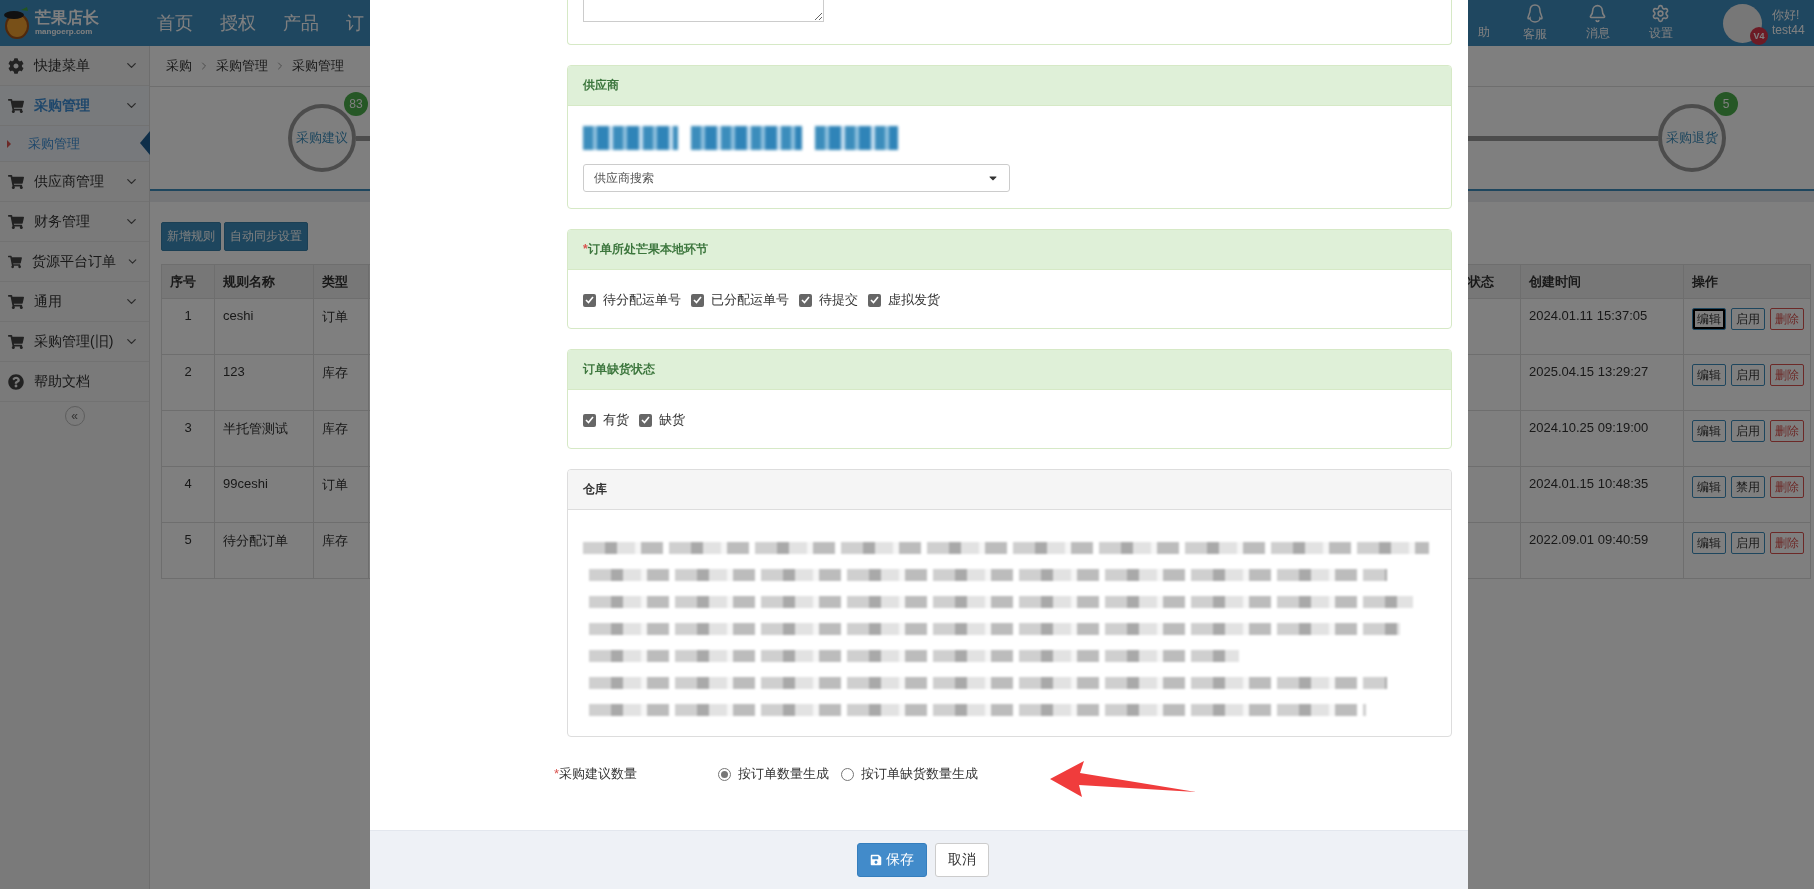 The width and height of the screenshot is (1814, 889). Describe the element at coordinates (264, 382) in the screenshot. I see `table-cell: 123` at that location.